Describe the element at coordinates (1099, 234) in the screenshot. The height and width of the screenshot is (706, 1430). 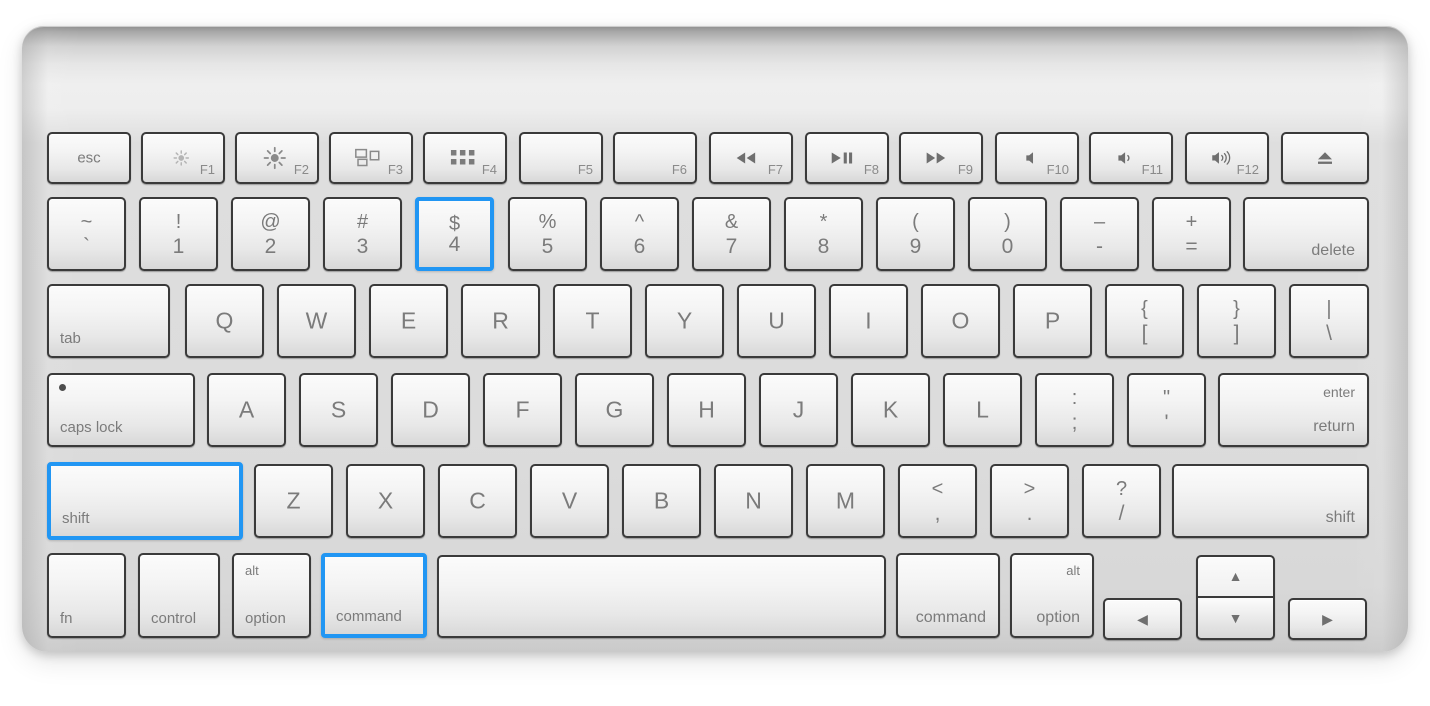
I see `key-minus: – -` at that location.